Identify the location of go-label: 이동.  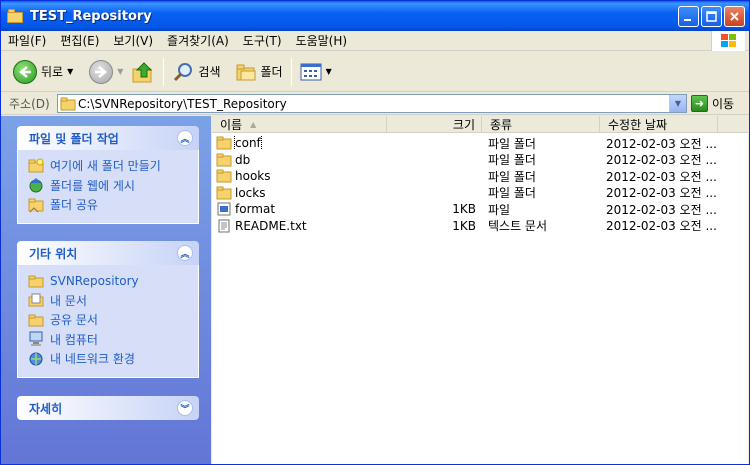
(723, 104).